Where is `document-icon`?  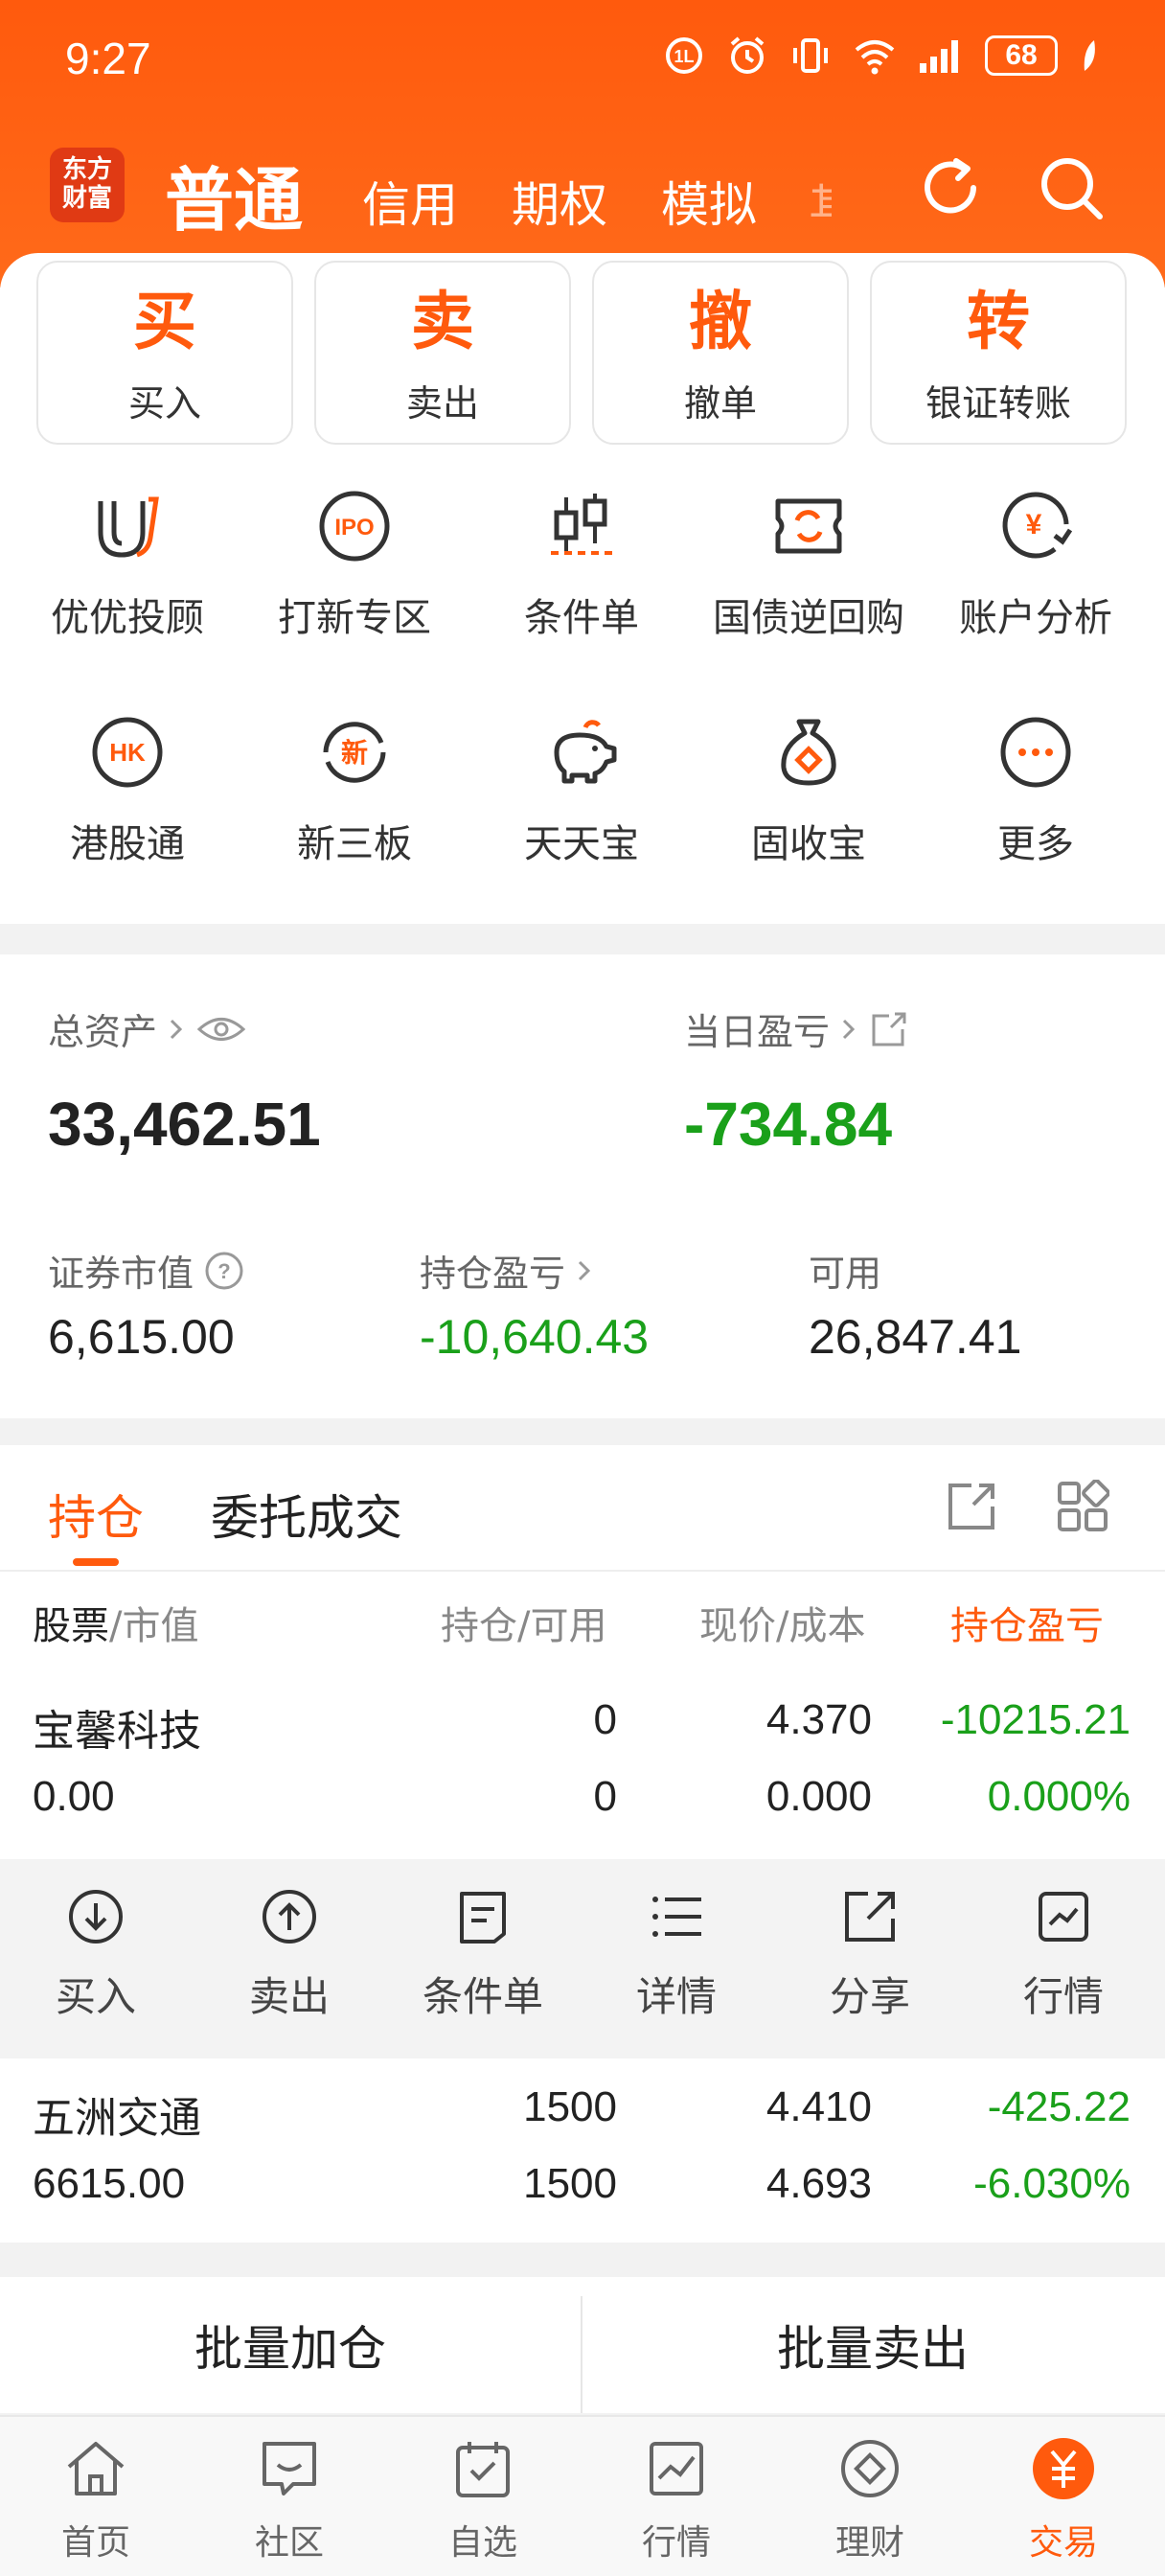
document-icon is located at coordinates (483, 1918).